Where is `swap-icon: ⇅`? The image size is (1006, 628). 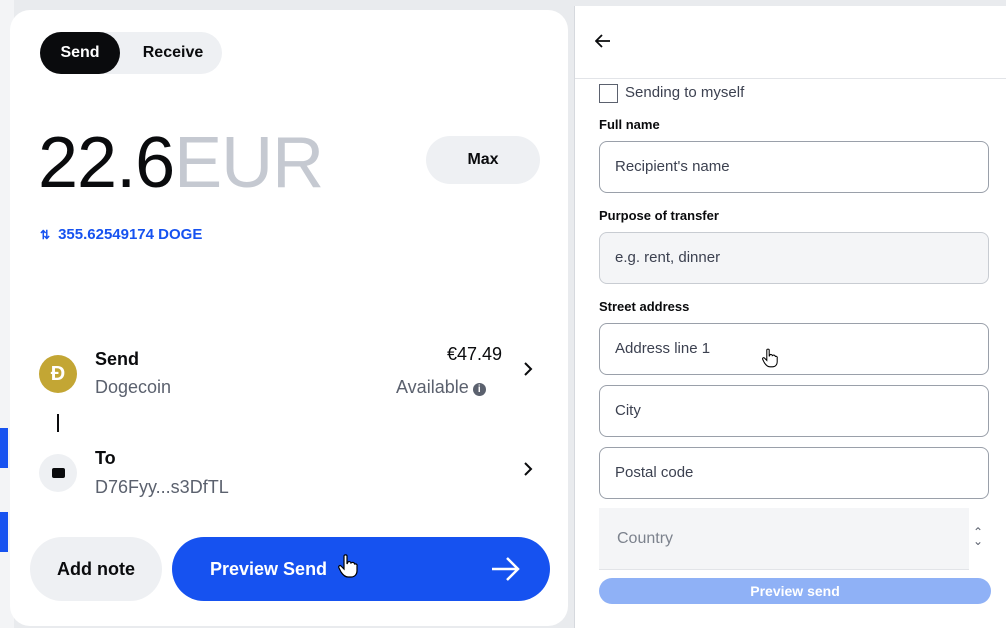 swap-icon: ⇅ is located at coordinates (45, 235).